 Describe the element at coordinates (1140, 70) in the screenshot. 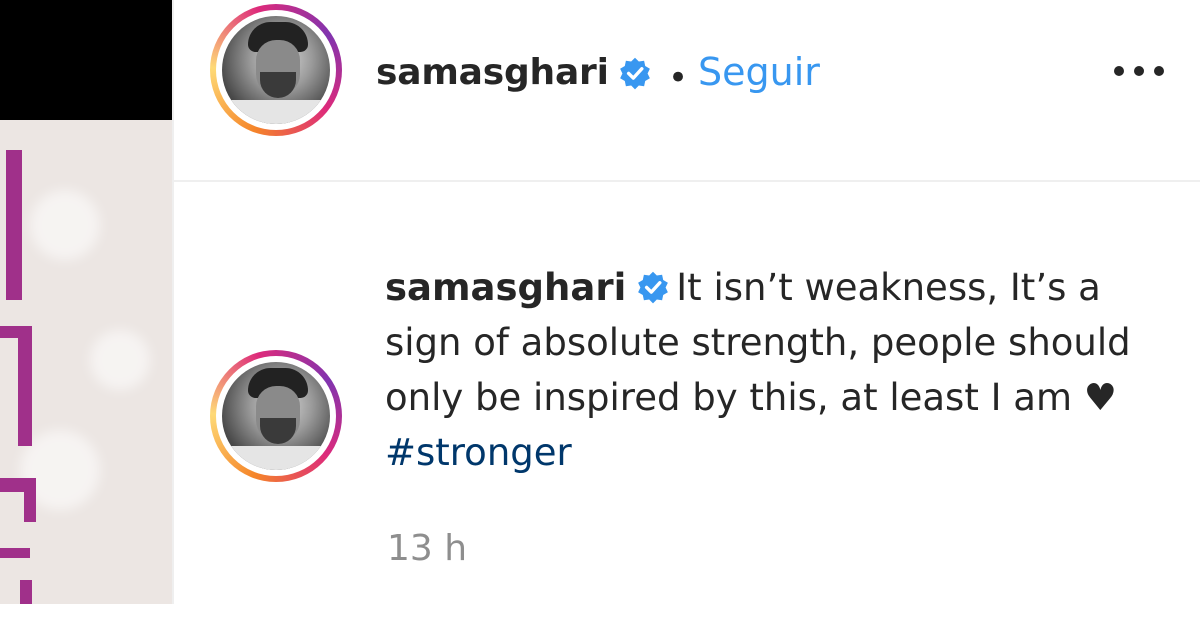

I see `more-options-icon` at that location.